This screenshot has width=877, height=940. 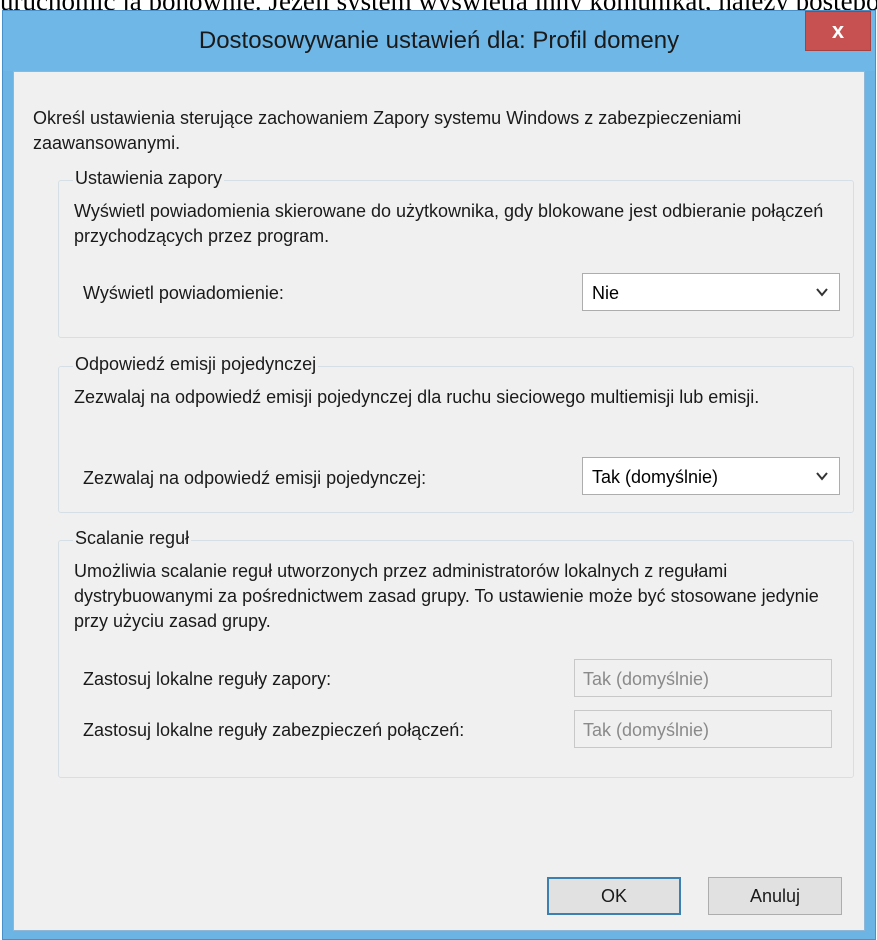 I want to click on unicast-allow-select: Tak (domyślnie), so click(x=711, y=476).